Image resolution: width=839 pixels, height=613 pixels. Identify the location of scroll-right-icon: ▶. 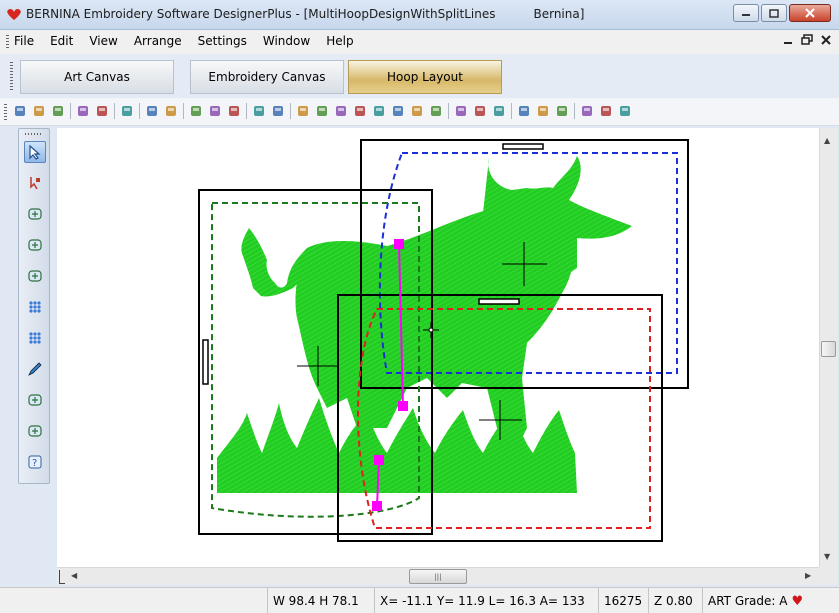
(808, 575).